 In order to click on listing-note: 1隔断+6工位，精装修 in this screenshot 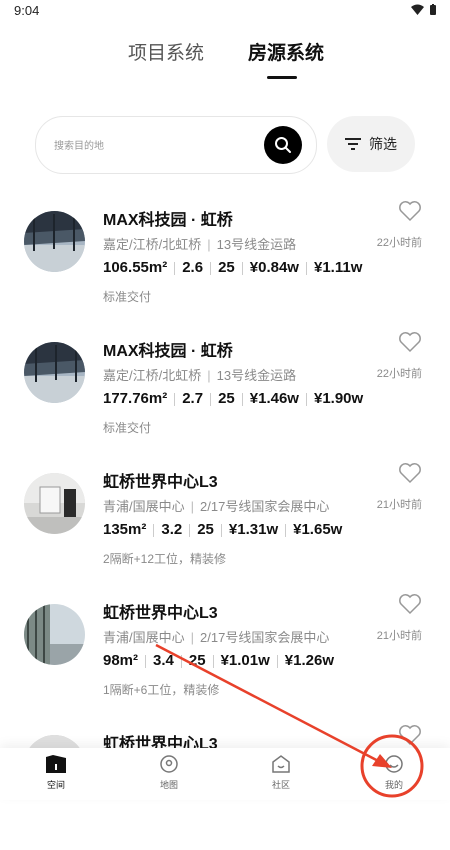, I will do `click(161, 690)`.